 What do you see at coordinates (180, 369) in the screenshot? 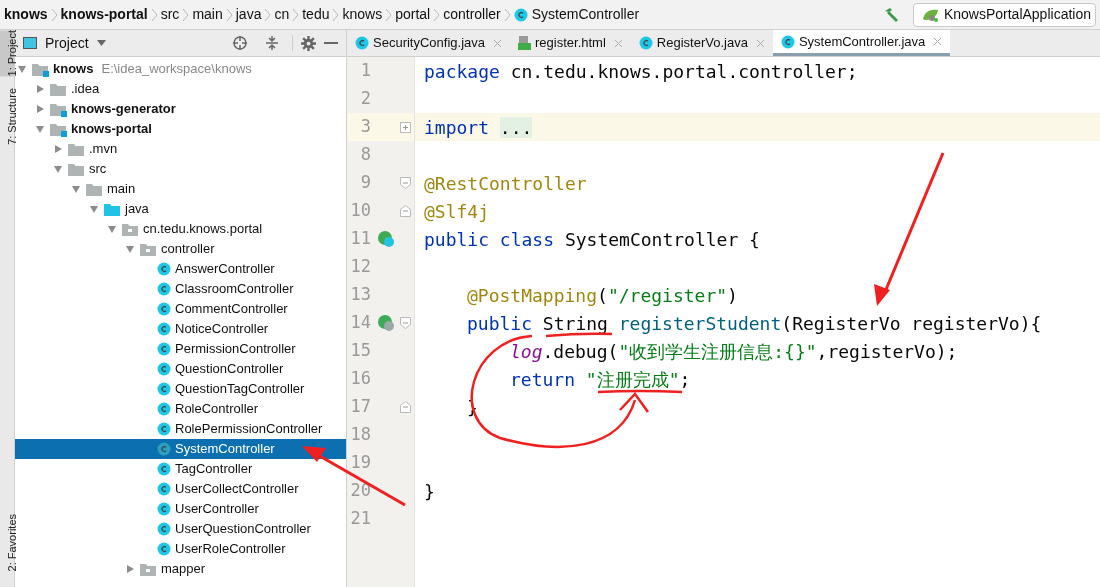
I see `tree-item: QuestionController` at bounding box center [180, 369].